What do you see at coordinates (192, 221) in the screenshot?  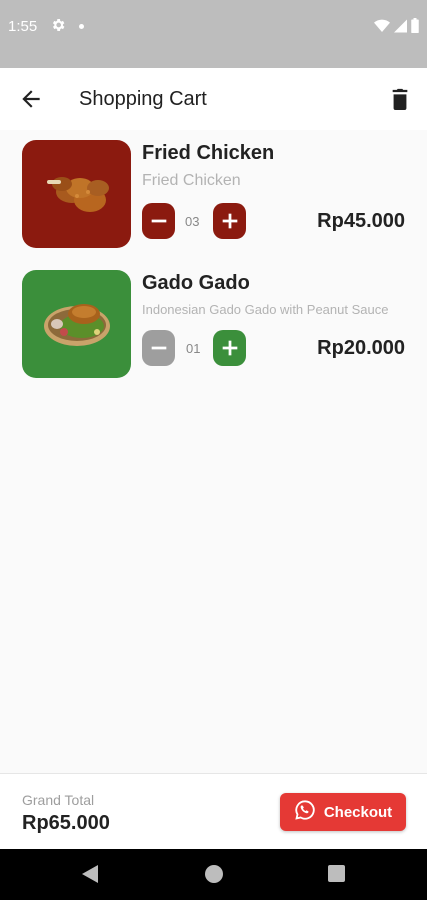 I see `quantity-value: 03` at bounding box center [192, 221].